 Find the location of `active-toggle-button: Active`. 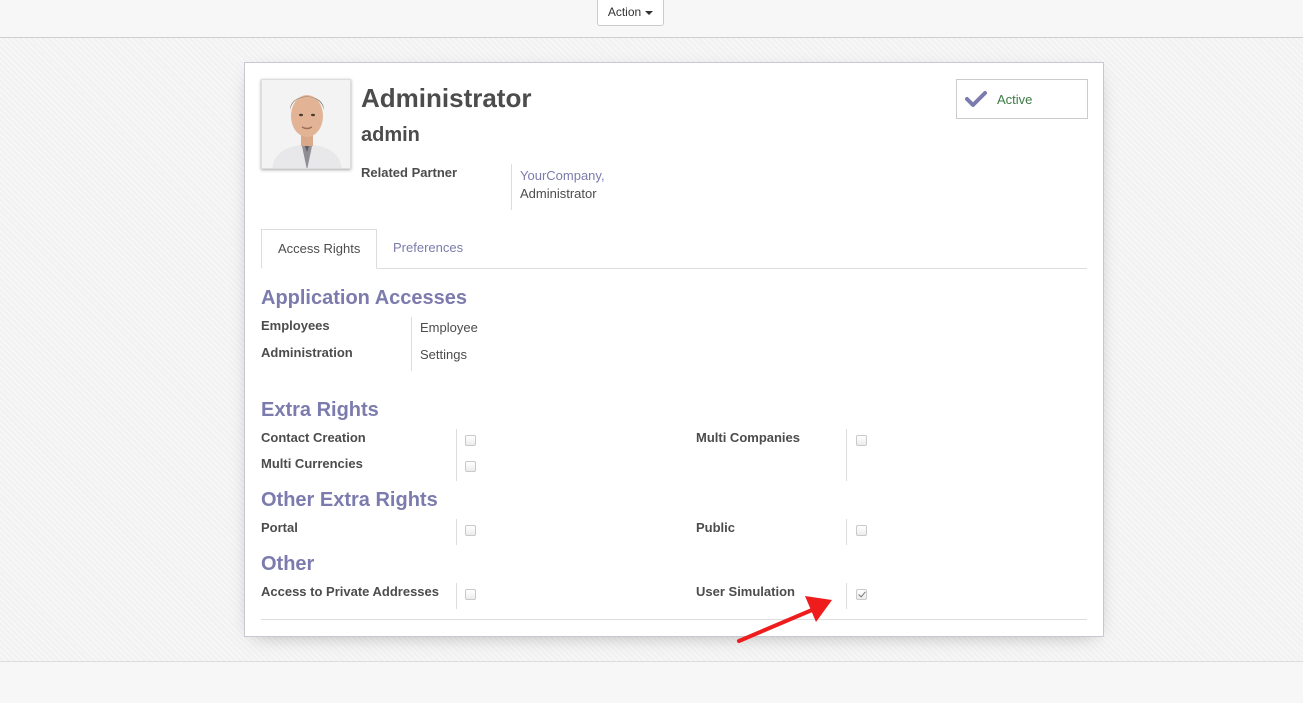

active-toggle-button: Active is located at coordinates (1022, 99).